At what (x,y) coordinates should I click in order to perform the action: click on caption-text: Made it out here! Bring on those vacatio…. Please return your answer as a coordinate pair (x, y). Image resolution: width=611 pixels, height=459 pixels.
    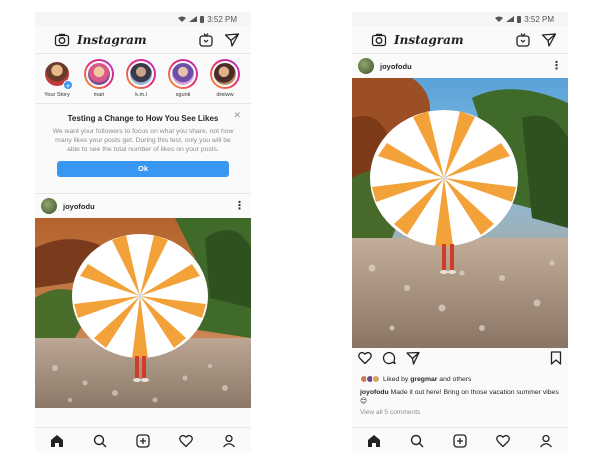
    Looking at the image, I should click on (459, 397).